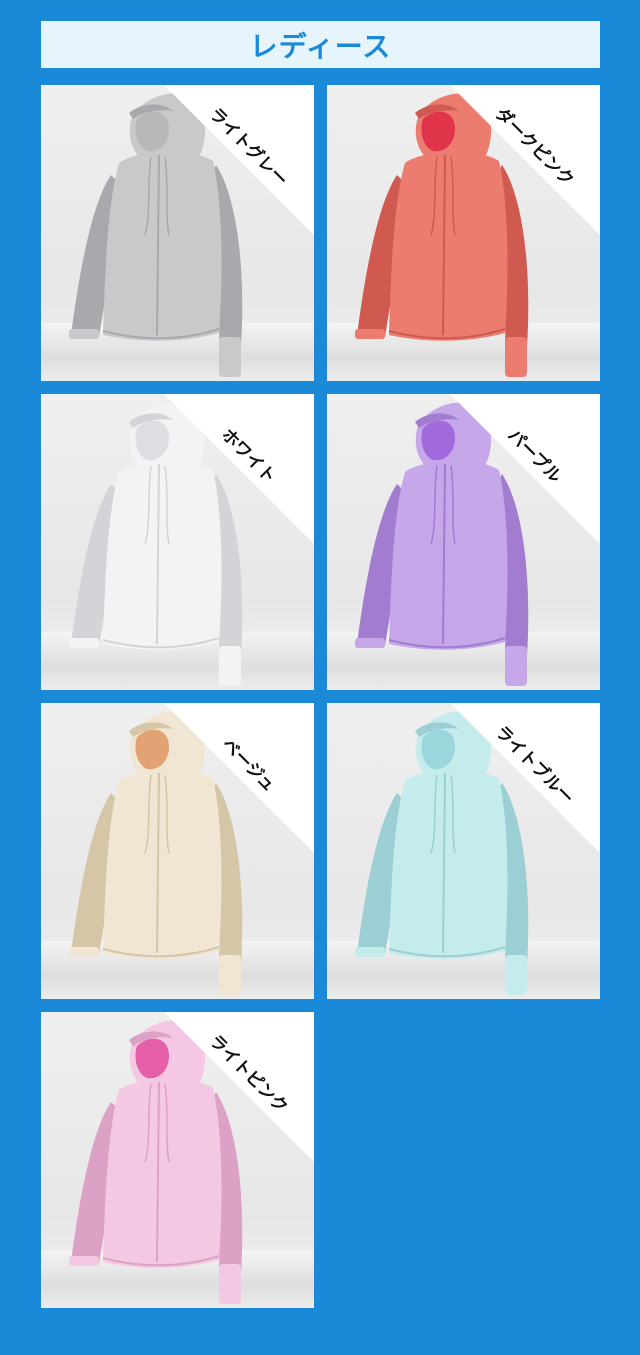 This screenshot has height=1355, width=640. I want to click on color-card-light-blue: ライトブルー, so click(463, 851).